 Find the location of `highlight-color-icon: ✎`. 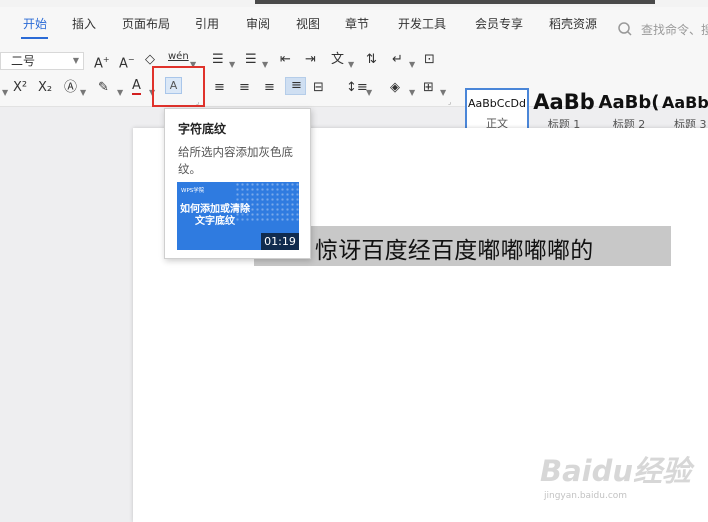

highlight-color-icon: ✎ is located at coordinates (103, 88).